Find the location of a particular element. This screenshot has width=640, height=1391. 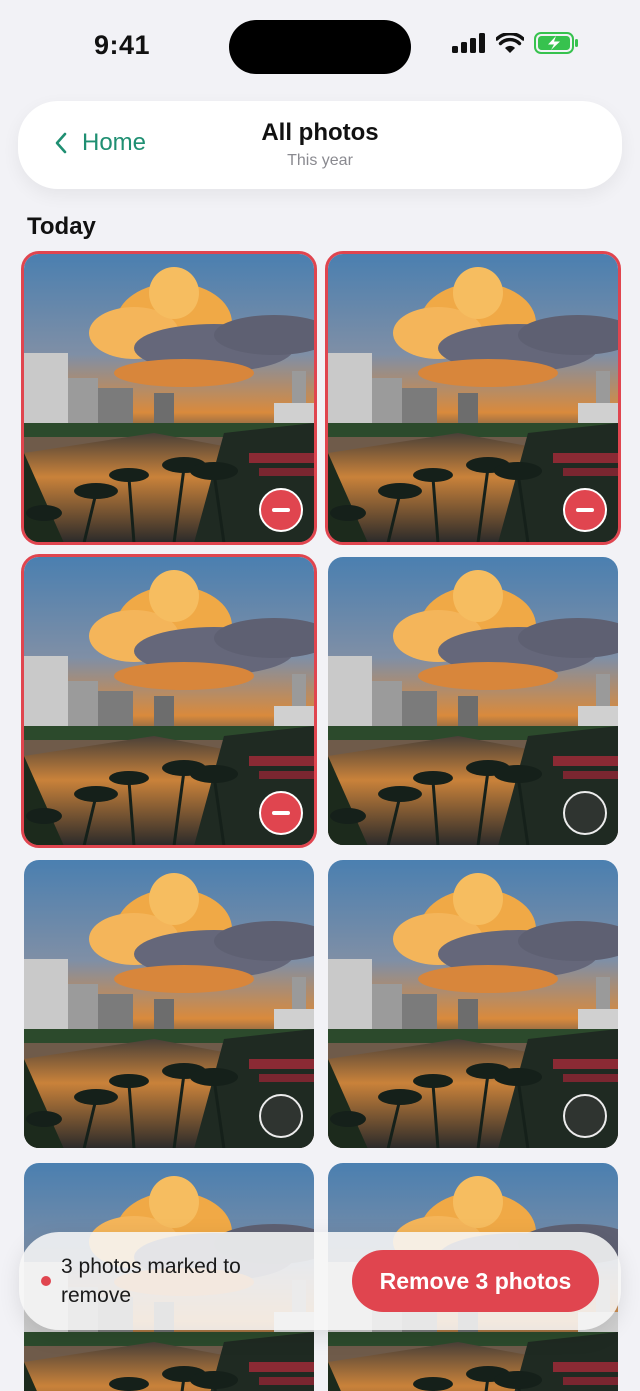

marked-count-text: 3 photos marked to remove is located at coordinates (151, 1281).